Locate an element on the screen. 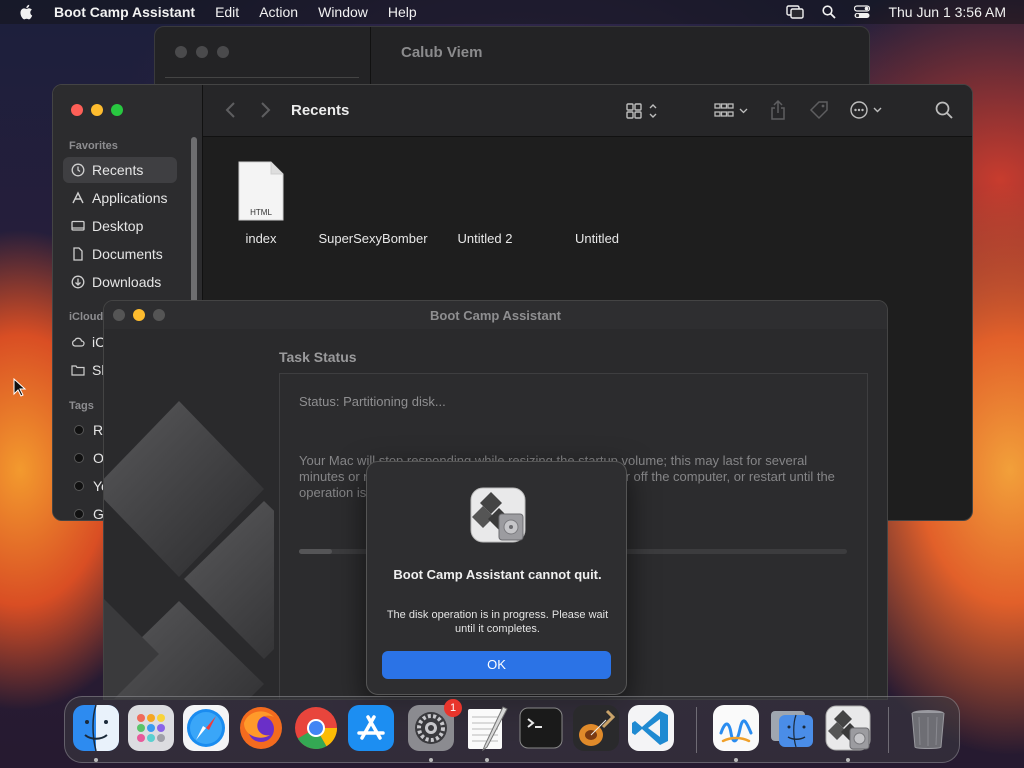 The height and width of the screenshot is (768, 1024). dock: 1 is located at coordinates (512, 729).